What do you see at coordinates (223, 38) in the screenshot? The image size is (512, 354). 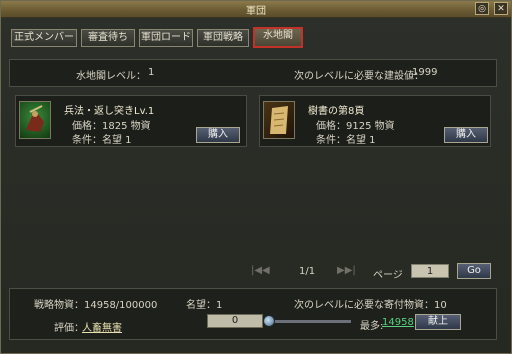 I see `tab-guild-strategy: 軍団戦略` at bounding box center [223, 38].